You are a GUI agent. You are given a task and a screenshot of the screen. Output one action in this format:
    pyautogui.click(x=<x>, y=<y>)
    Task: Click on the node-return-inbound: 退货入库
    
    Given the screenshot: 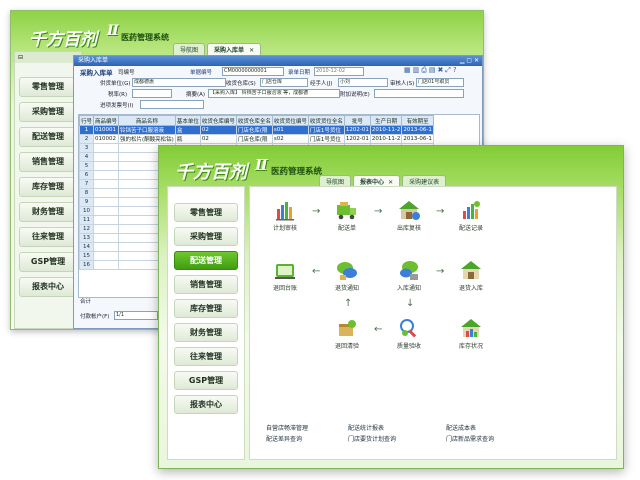 What is the action you would take?
    pyautogui.click(x=471, y=275)
    